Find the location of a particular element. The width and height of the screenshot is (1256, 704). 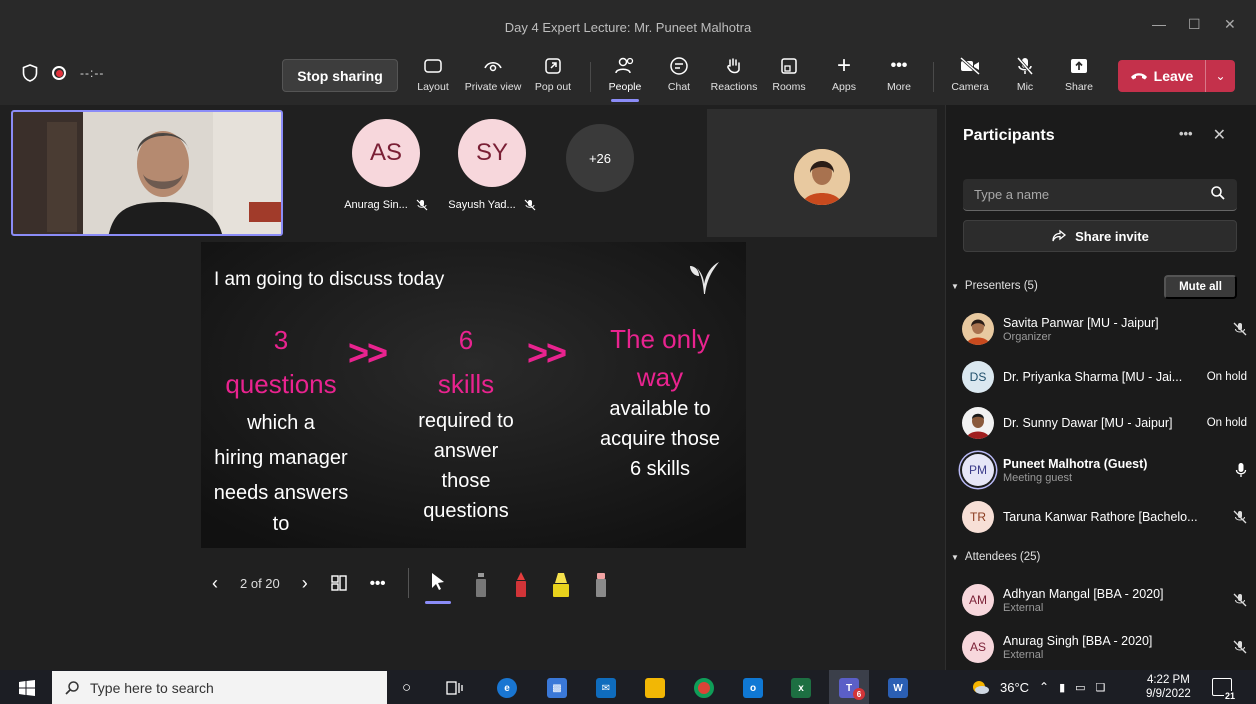

store-icon: ▩ is located at coordinates (557, 688).